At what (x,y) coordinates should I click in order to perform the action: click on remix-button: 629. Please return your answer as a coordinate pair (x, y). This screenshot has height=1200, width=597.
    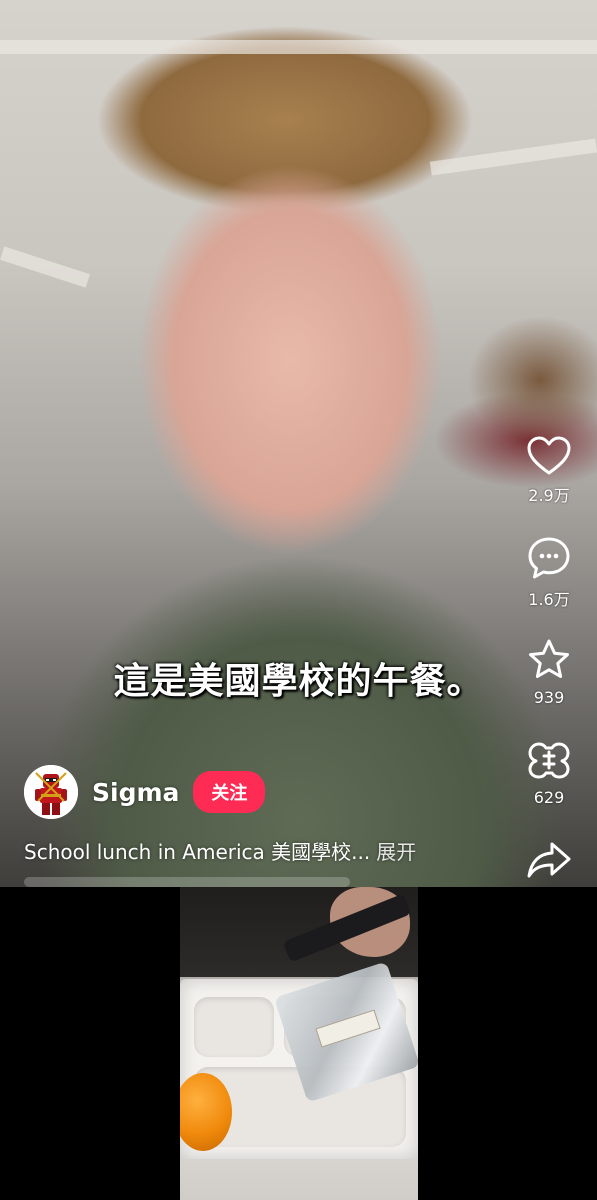
    Looking at the image, I should click on (549, 772).